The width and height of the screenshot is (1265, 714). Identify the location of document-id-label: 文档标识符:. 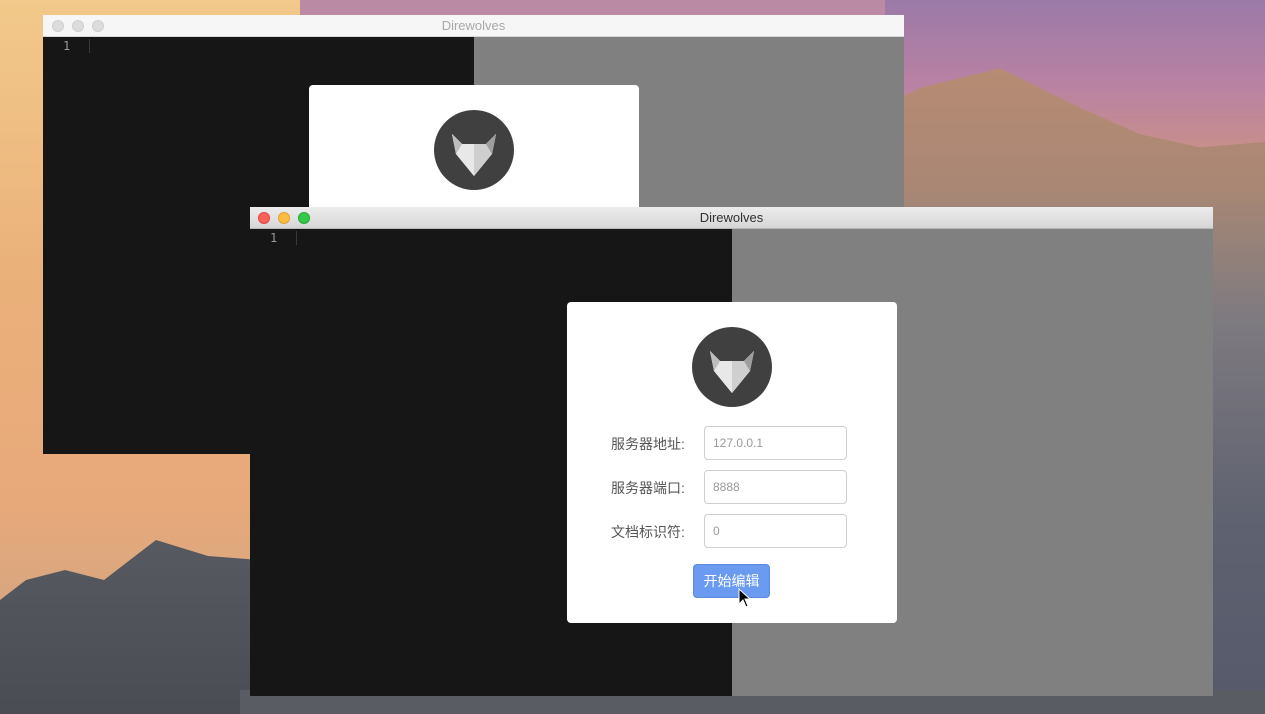
(648, 532).